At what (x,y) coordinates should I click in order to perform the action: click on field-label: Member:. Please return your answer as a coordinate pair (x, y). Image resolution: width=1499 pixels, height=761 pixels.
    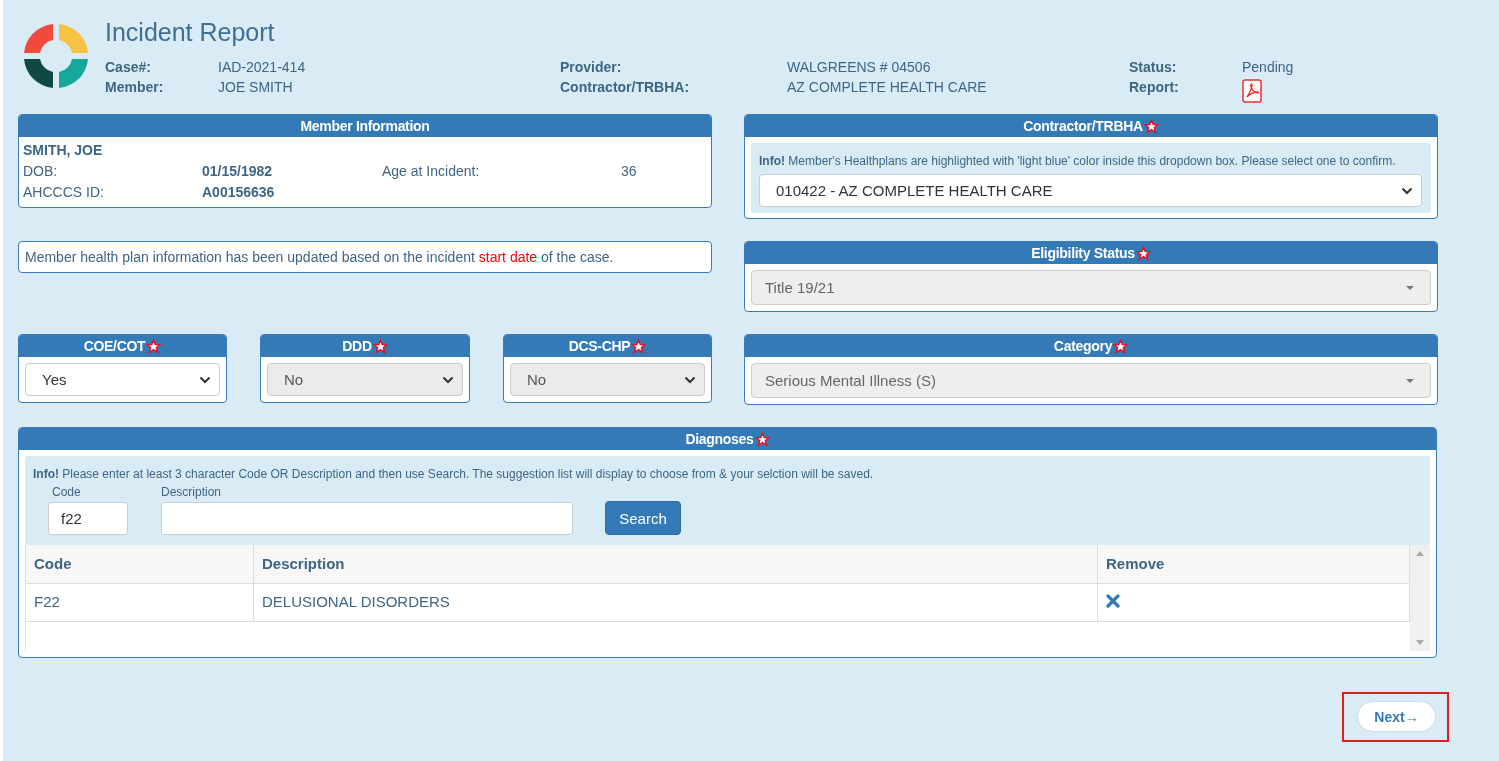
    Looking at the image, I should click on (135, 87).